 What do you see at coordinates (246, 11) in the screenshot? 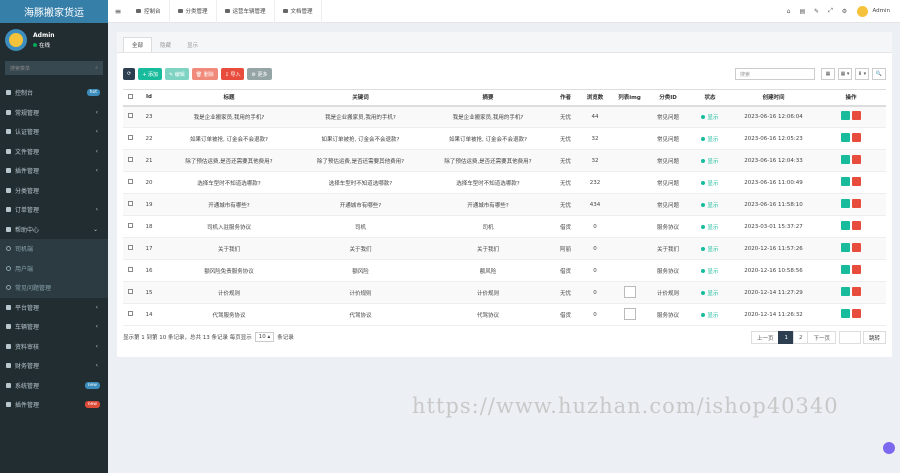
I see `tab-2: 运营车辆管理` at bounding box center [246, 11].